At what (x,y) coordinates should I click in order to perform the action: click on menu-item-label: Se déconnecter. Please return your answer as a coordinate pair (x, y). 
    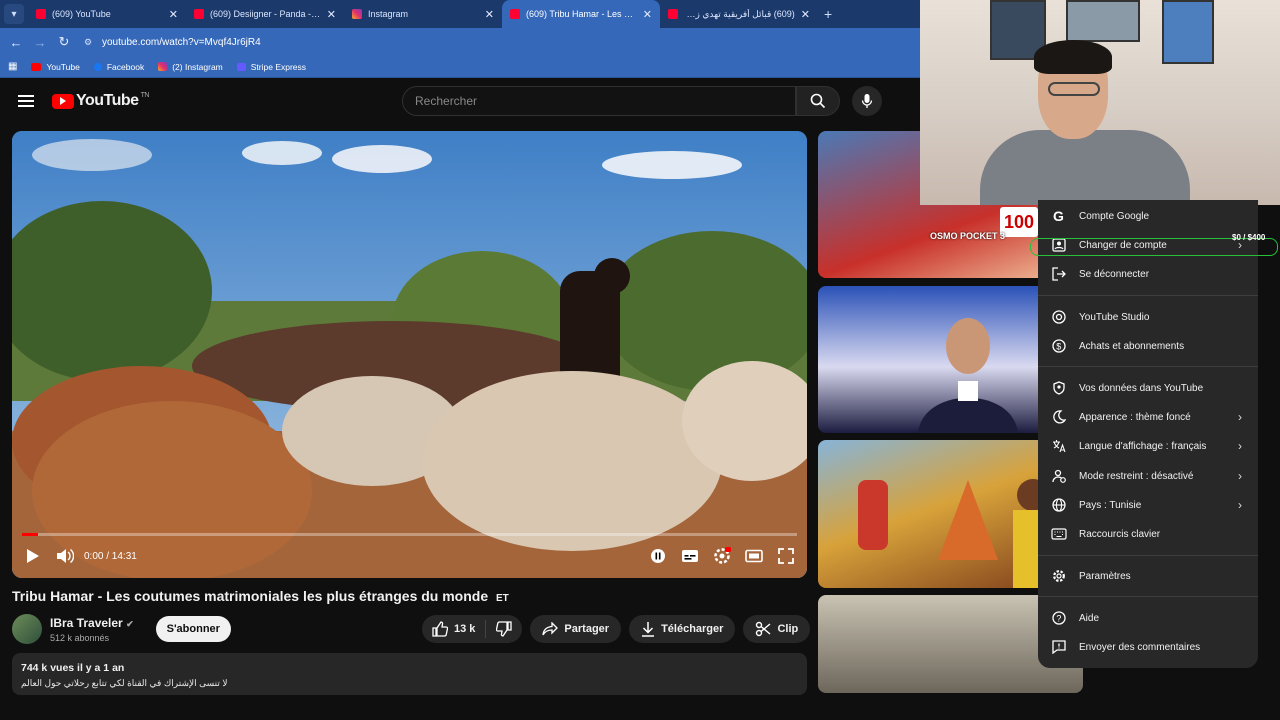
    Looking at the image, I should click on (1114, 274).